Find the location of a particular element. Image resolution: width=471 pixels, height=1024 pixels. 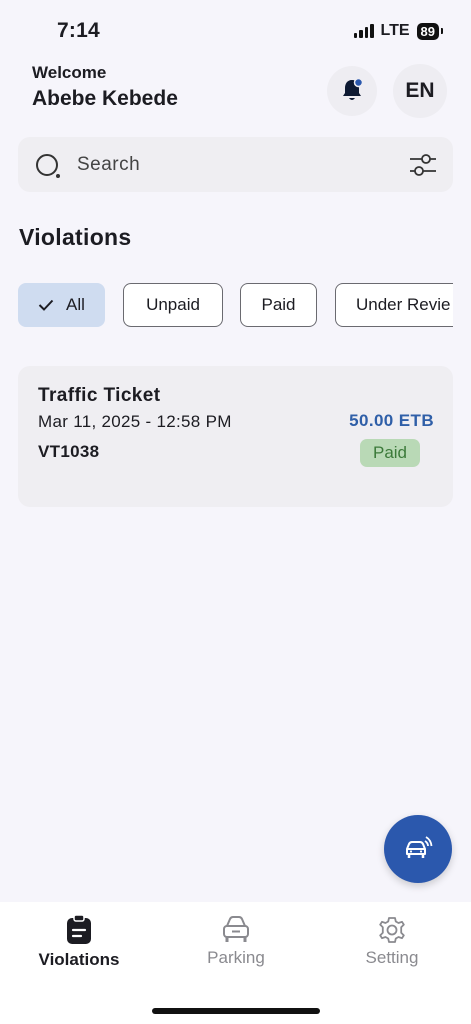

nav-item-setting: Setting is located at coordinates (392, 942).